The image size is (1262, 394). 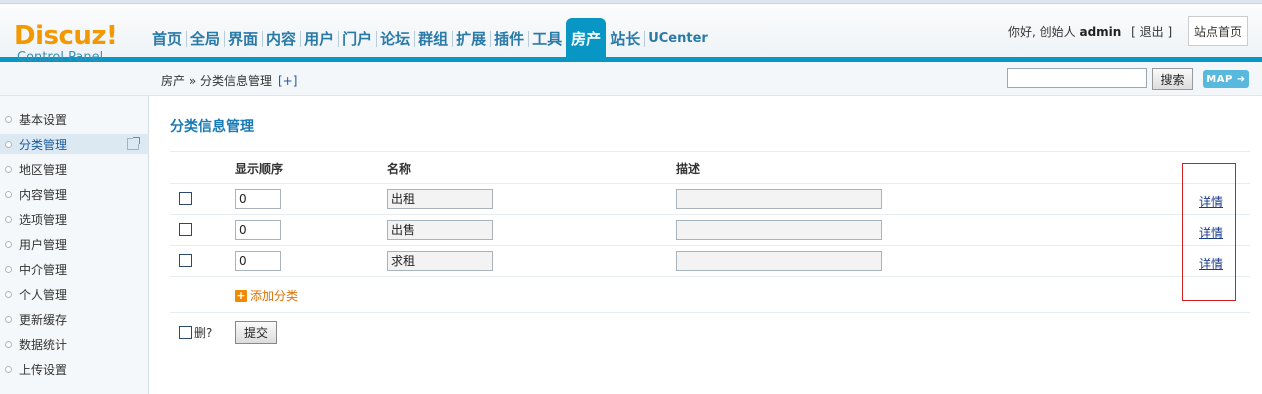 I want to click on sidebar-item-label: 分类管理, so click(x=43, y=144).